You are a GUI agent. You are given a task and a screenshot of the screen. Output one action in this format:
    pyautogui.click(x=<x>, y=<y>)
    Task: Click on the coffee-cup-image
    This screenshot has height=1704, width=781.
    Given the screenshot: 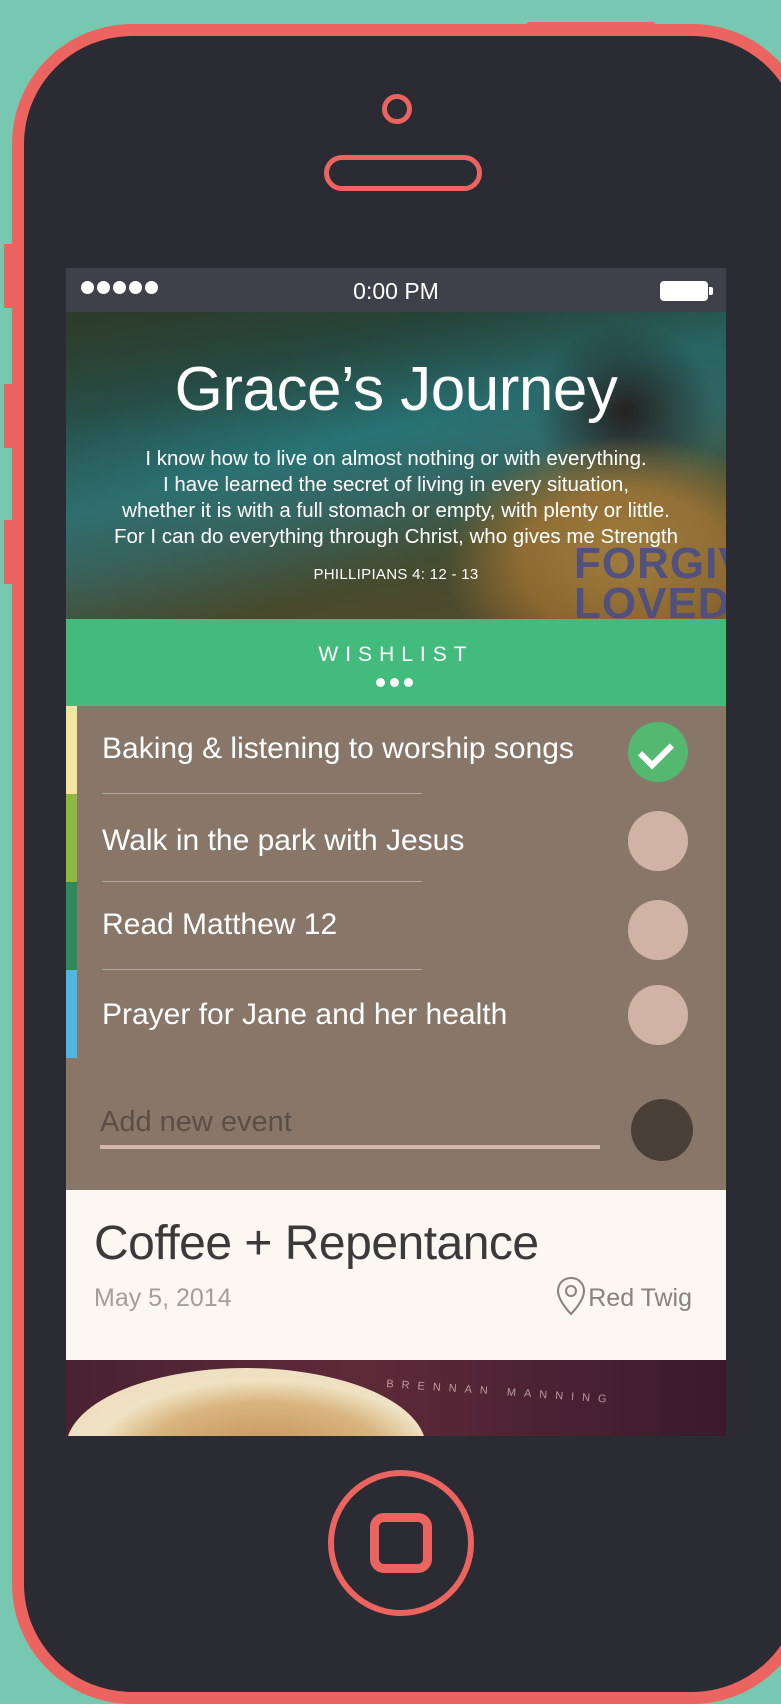 What is the action you would take?
    pyautogui.click(x=246, y=1402)
    